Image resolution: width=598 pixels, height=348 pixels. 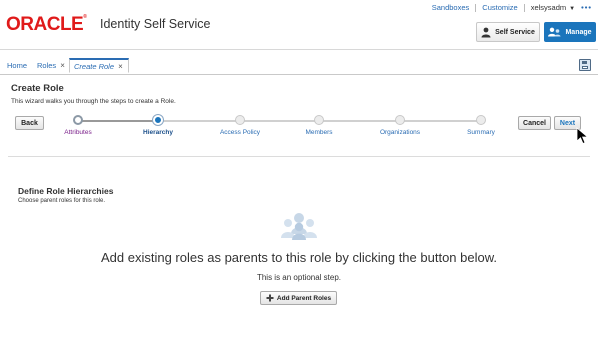 I want to click on back-button: Back, so click(x=29, y=123).